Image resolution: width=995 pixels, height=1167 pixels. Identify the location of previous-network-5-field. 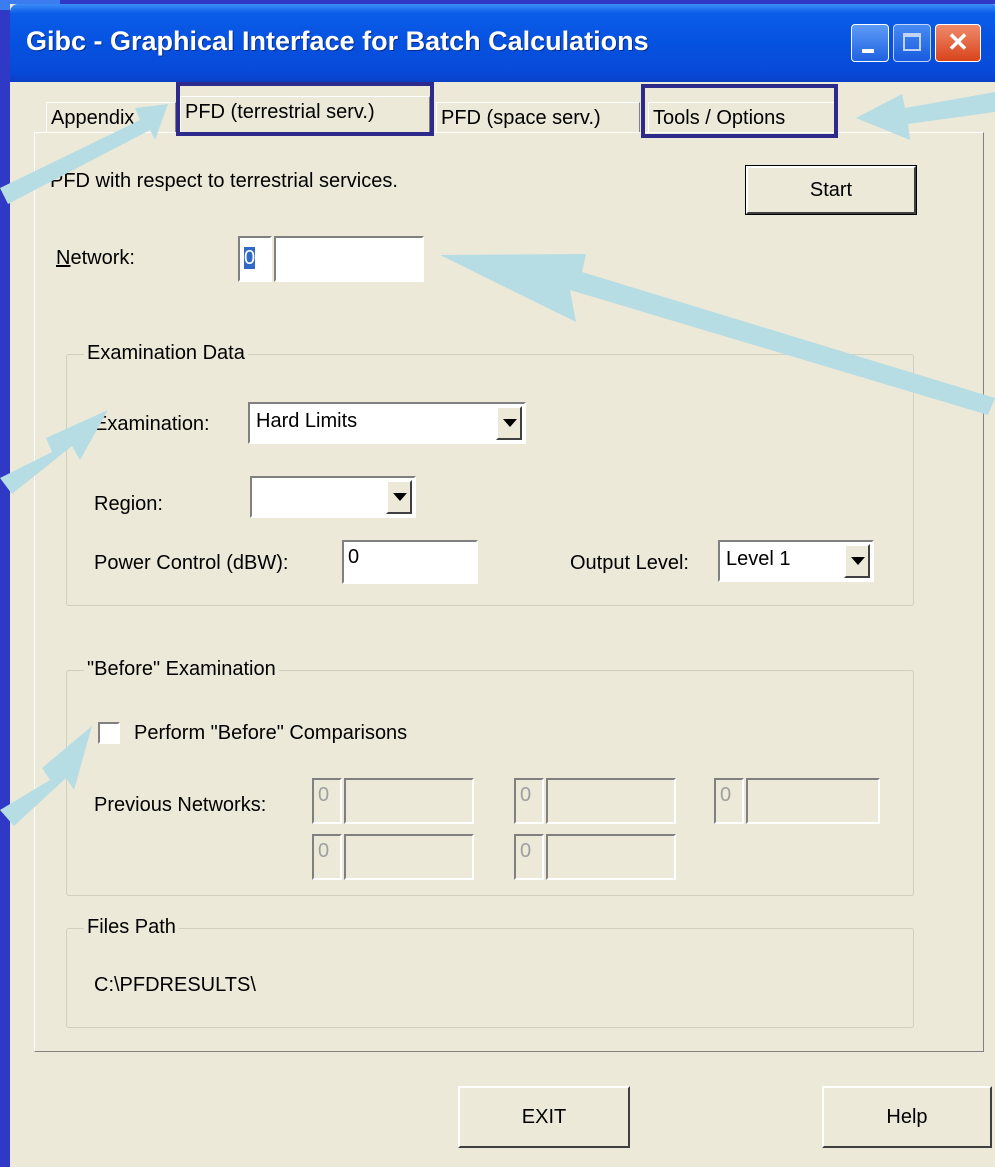
(611, 857).